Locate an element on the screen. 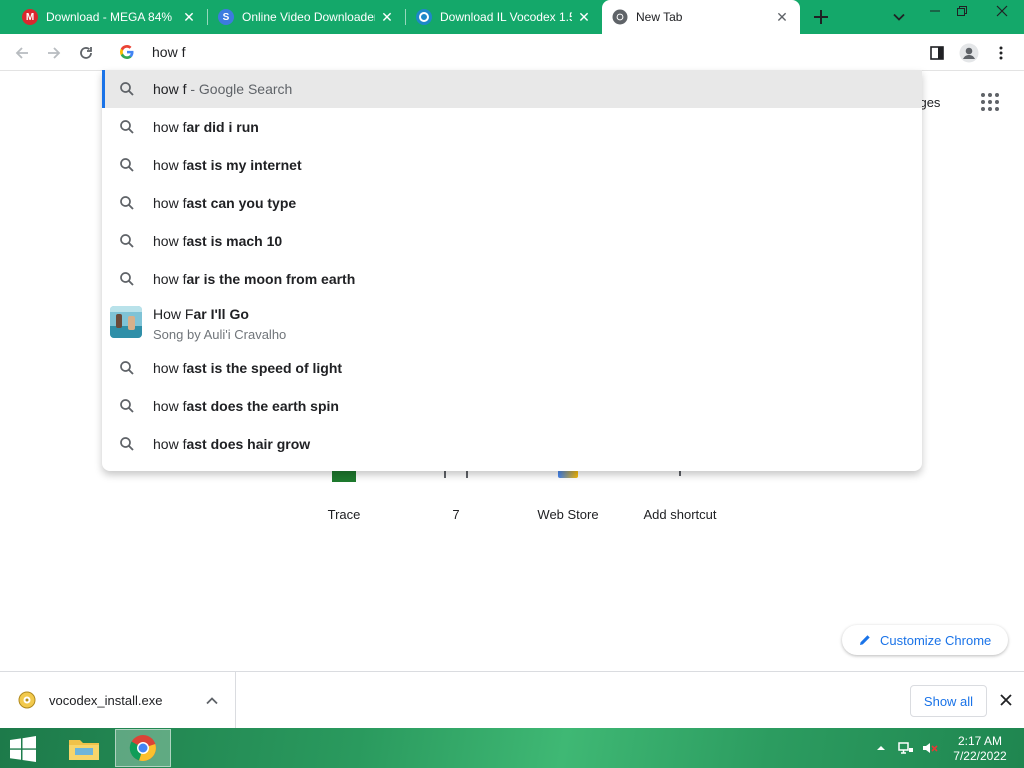  forward-button is located at coordinates (54, 53).